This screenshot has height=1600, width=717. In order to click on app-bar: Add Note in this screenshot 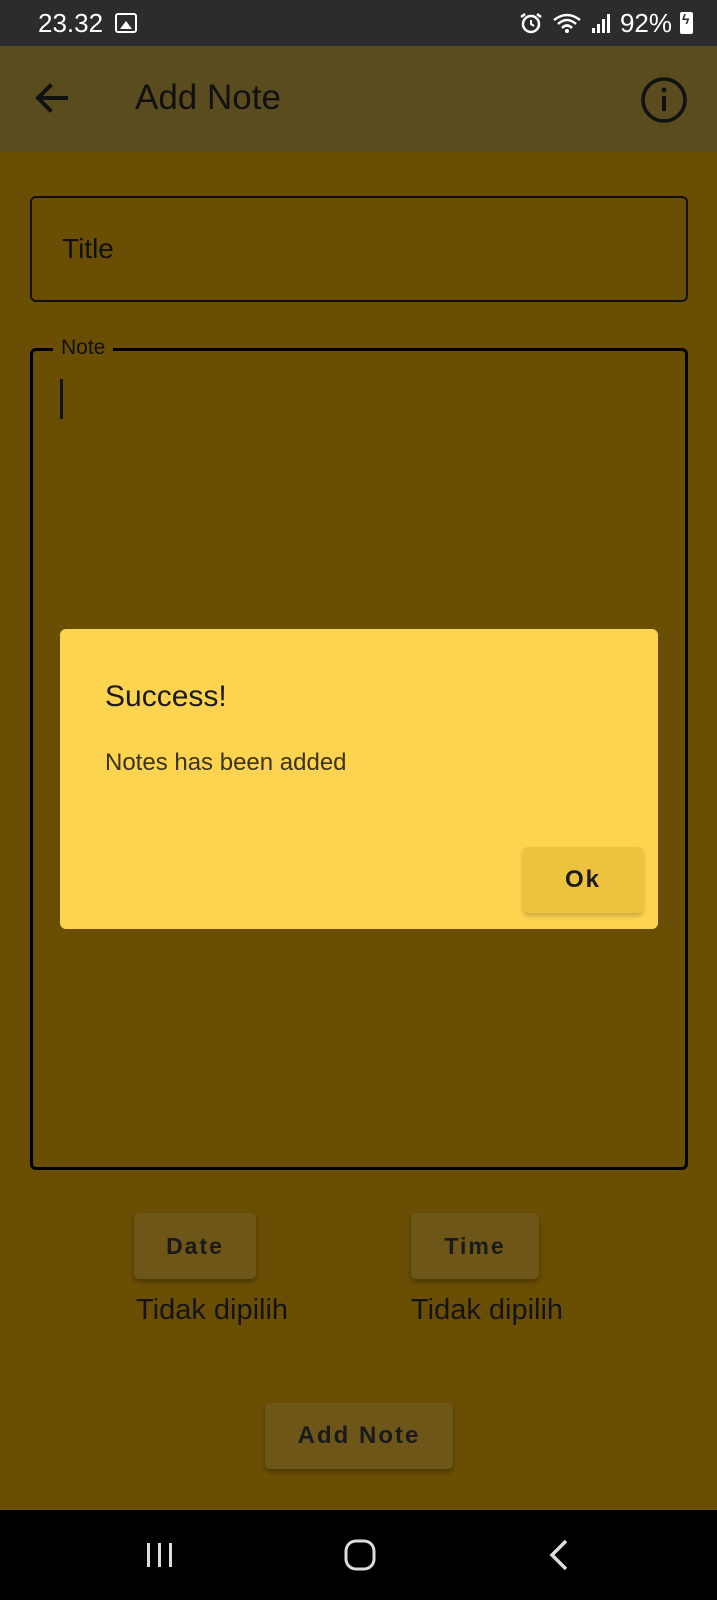, I will do `click(358, 99)`.